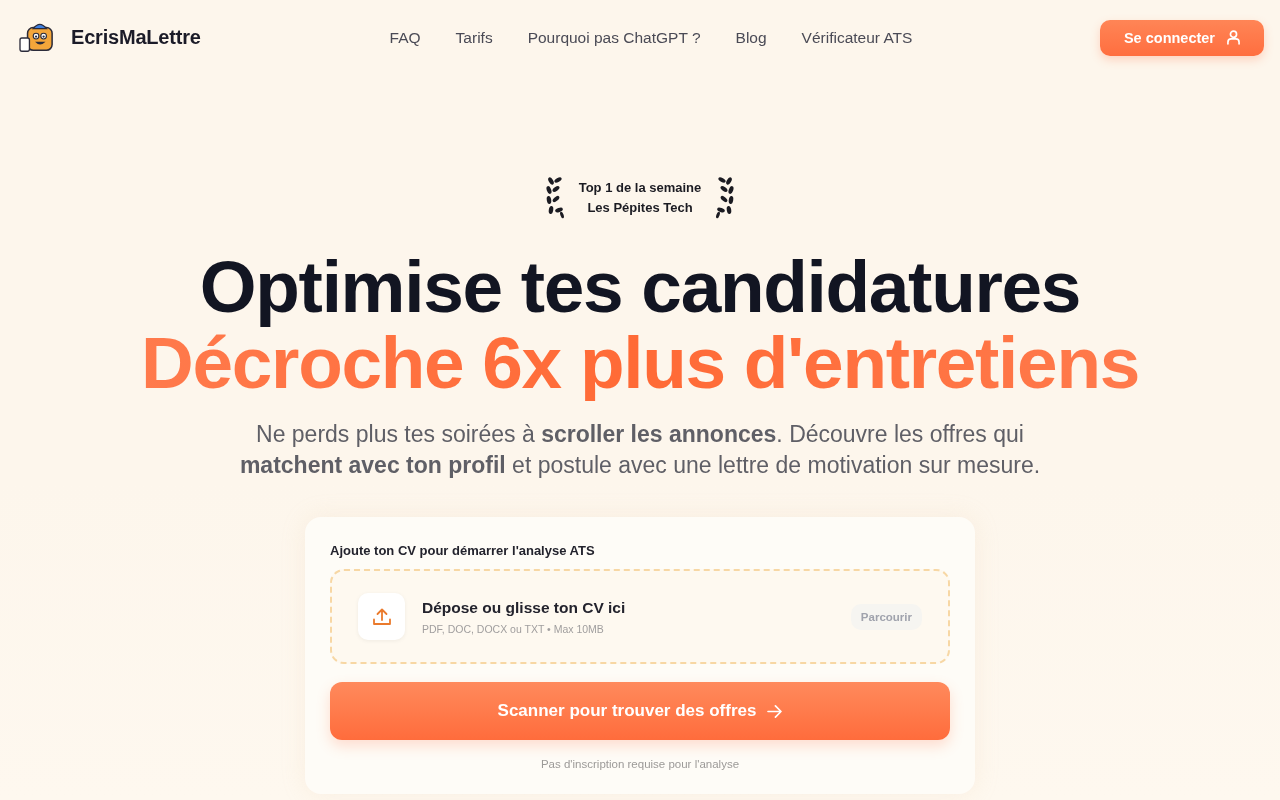 This screenshot has height=800, width=1280. I want to click on brand-name: EcrisMaLettre, so click(136, 37).